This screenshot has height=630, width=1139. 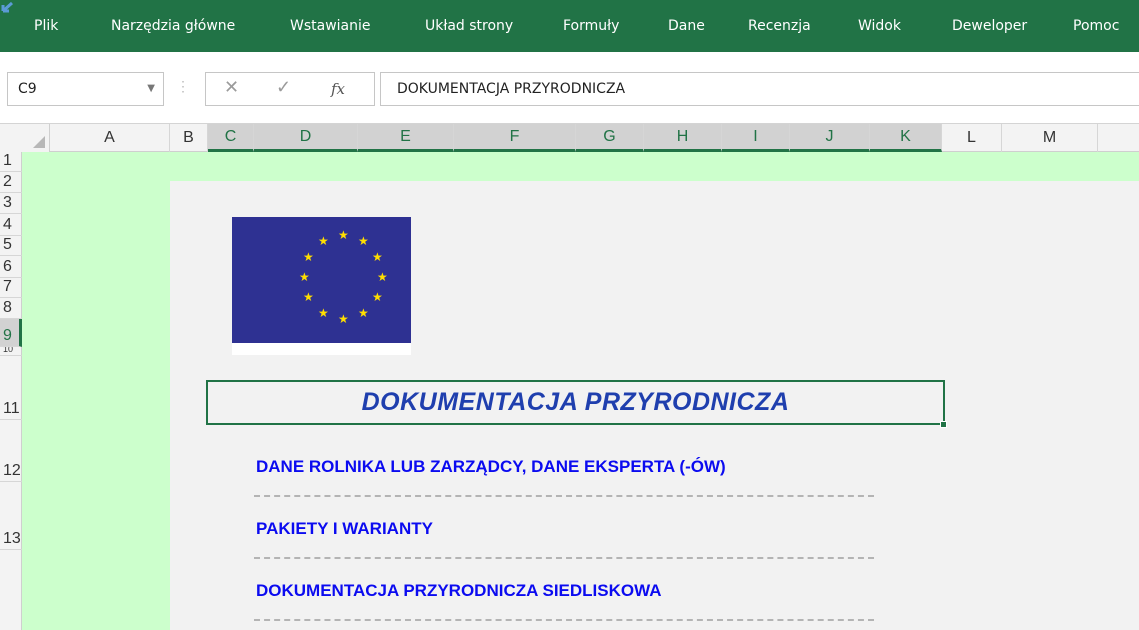 I want to click on cancel-icon: ✕, so click(x=231, y=87).